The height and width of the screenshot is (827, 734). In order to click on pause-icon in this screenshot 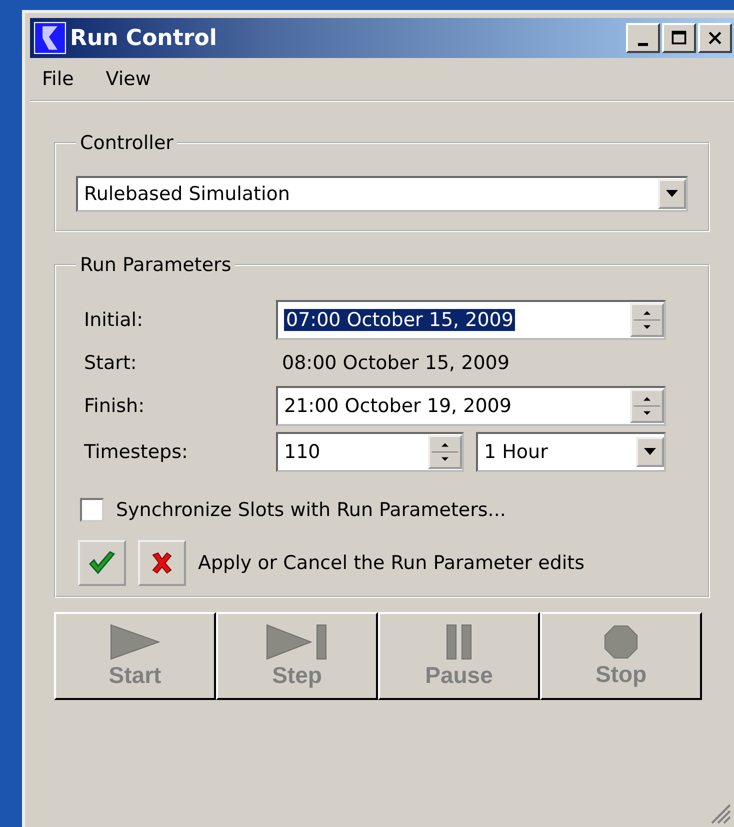, I will do `click(459, 642)`.